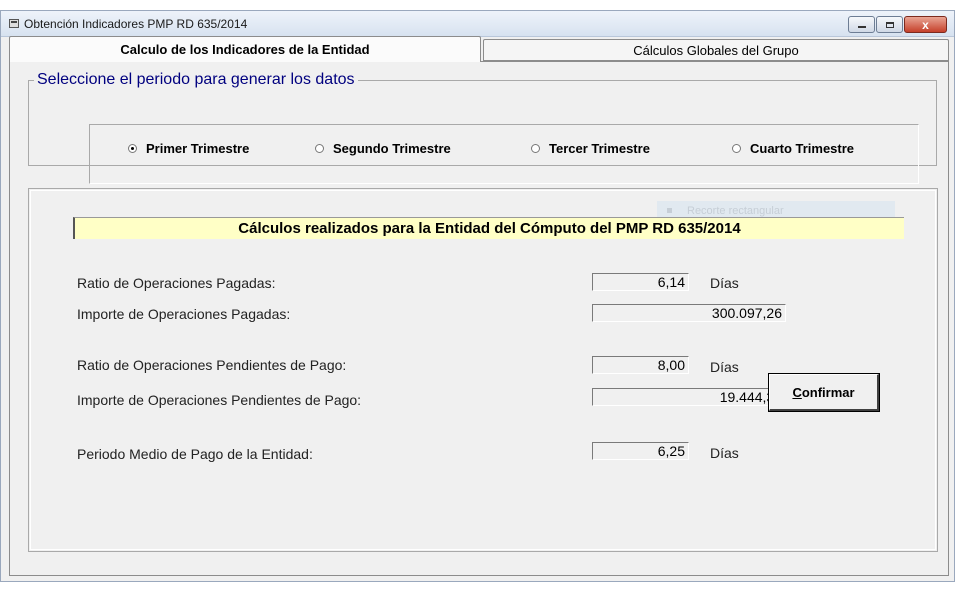 This screenshot has width=965, height=599. I want to click on confirm-label: onfirmar, so click(828, 392).